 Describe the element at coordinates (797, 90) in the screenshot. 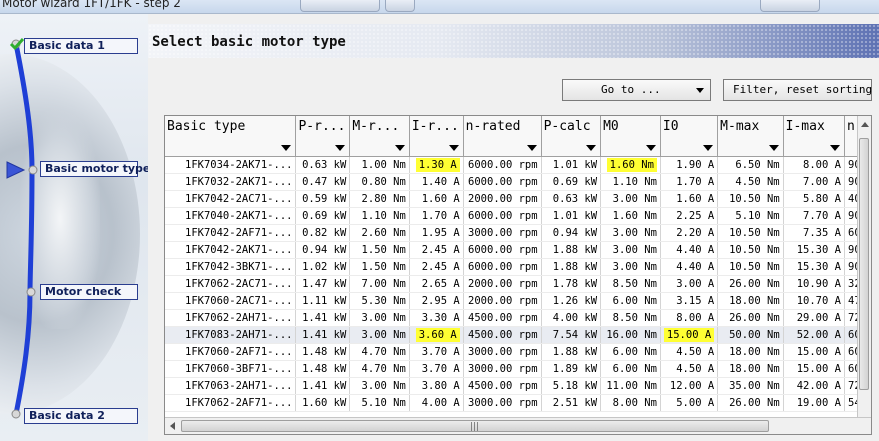

I see `filter-reset-sorting-button: Filter, reset sorting` at that location.